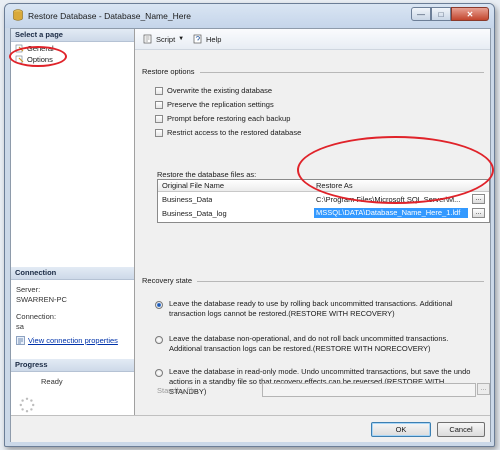  Describe the element at coordinates (18, 15) in the screenshot. I see `database-icon` at that location.